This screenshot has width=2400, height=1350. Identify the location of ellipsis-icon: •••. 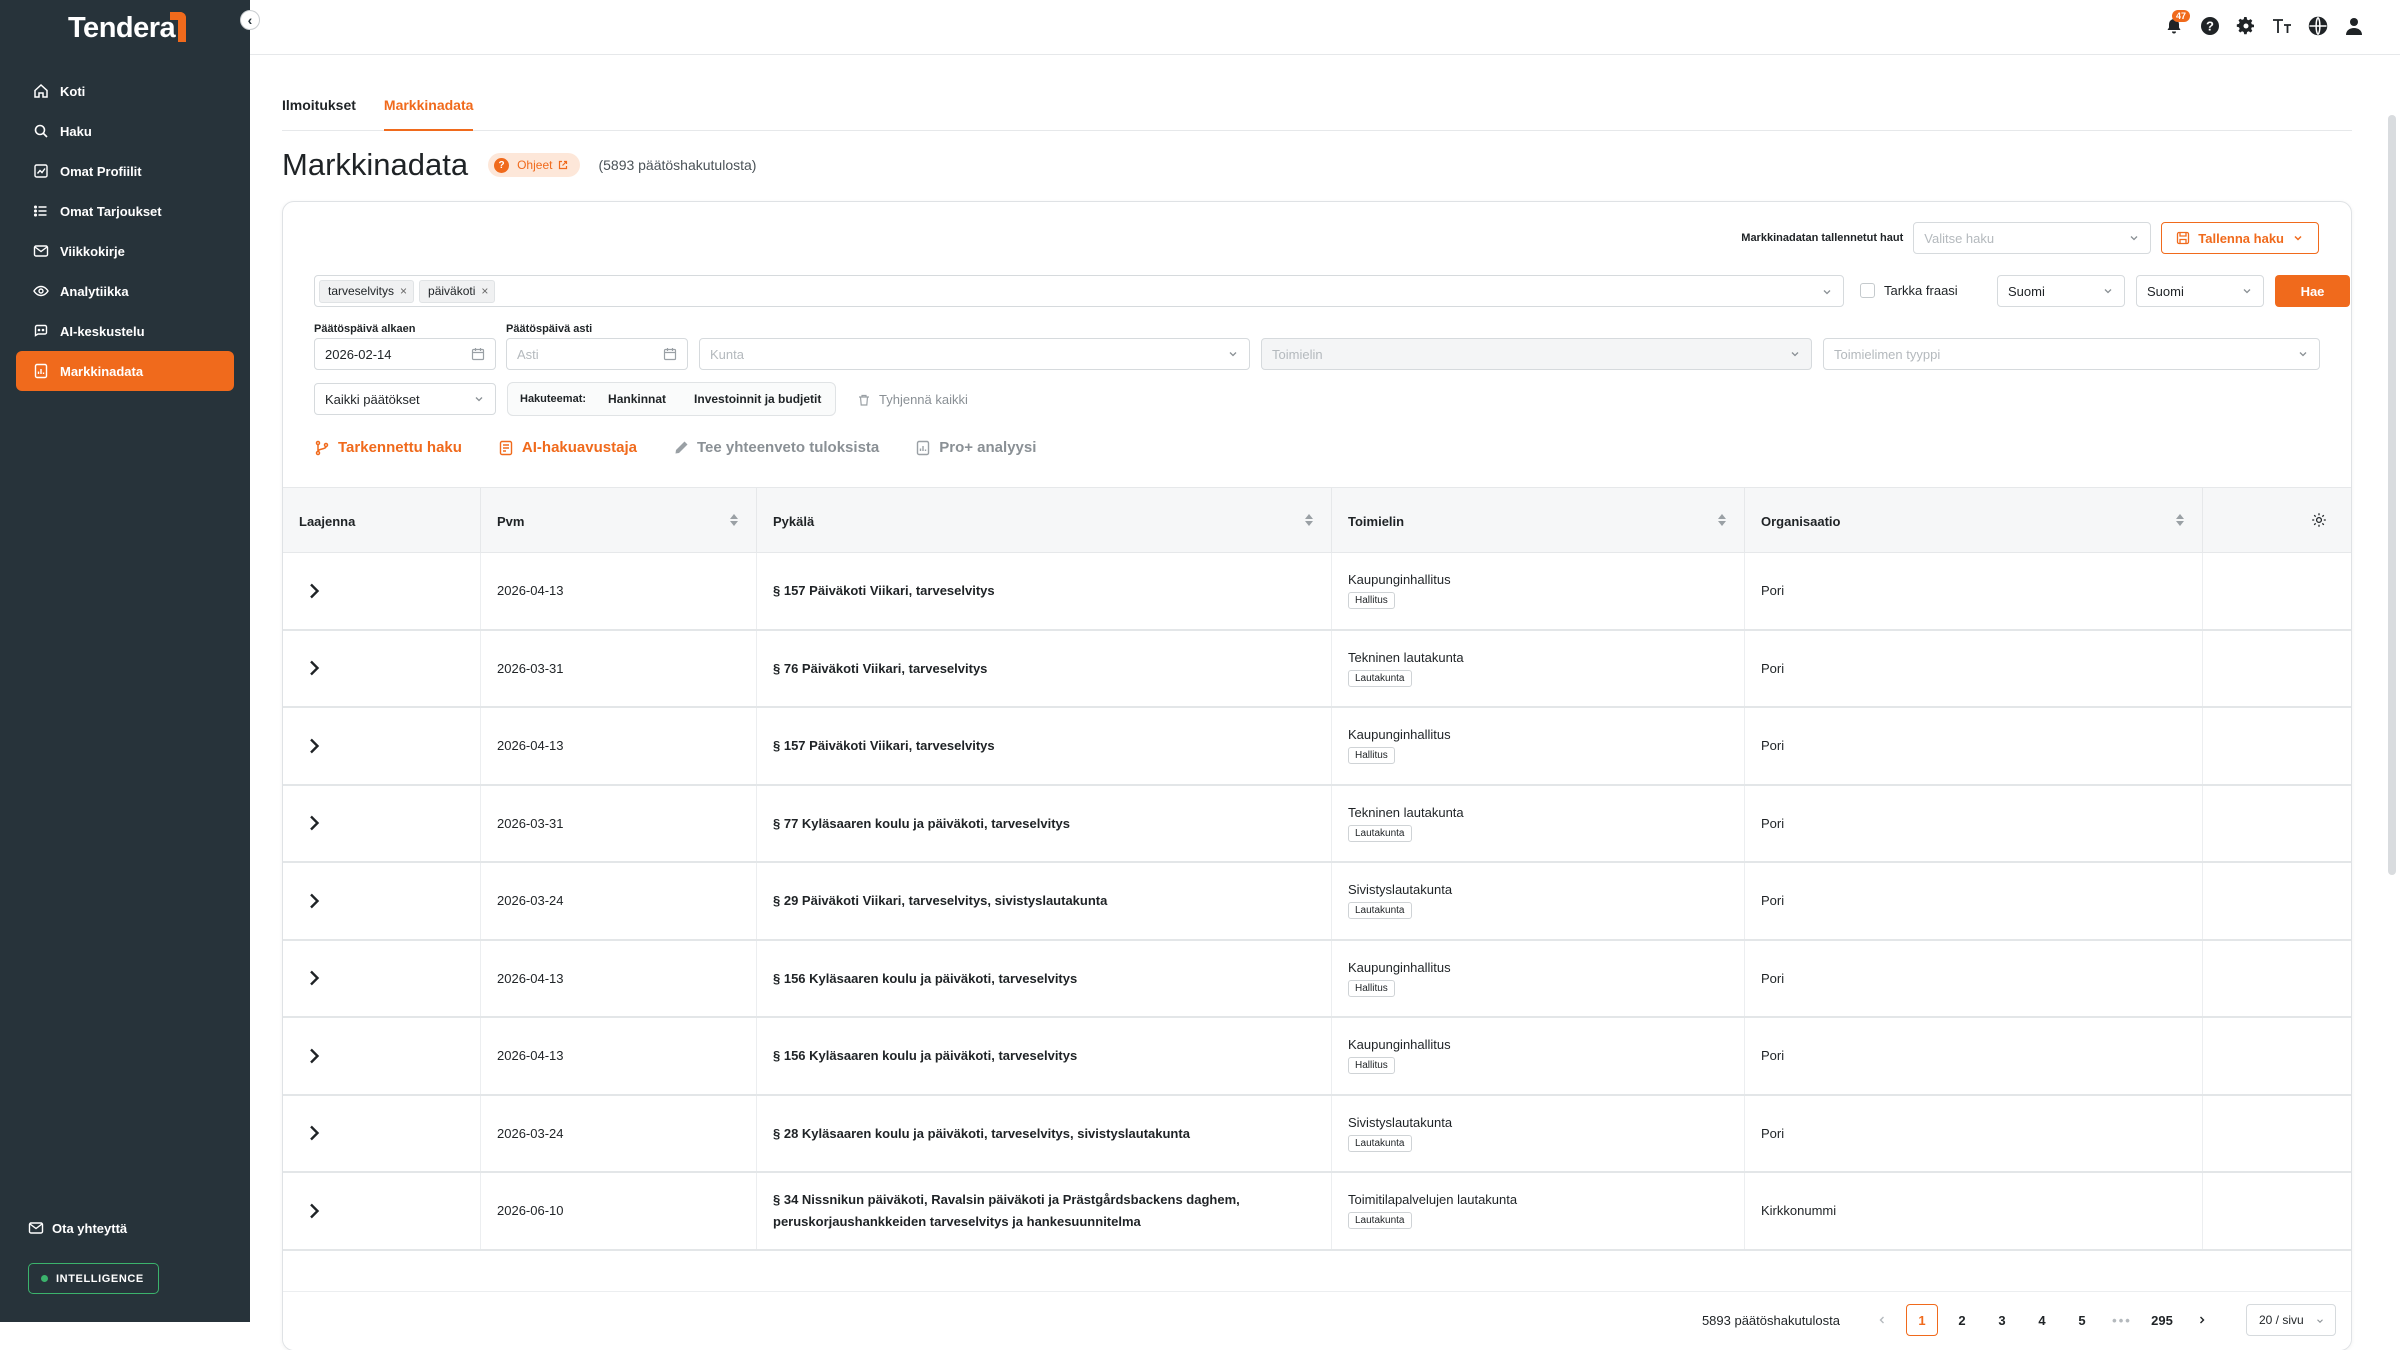
(2122, 1320).